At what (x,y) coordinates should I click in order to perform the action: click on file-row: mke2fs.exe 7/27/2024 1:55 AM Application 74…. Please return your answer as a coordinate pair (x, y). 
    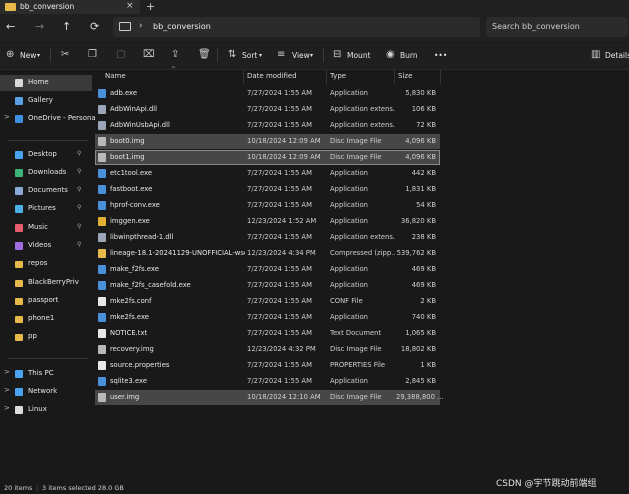
    Looking at the image, I should click on (267, 317).